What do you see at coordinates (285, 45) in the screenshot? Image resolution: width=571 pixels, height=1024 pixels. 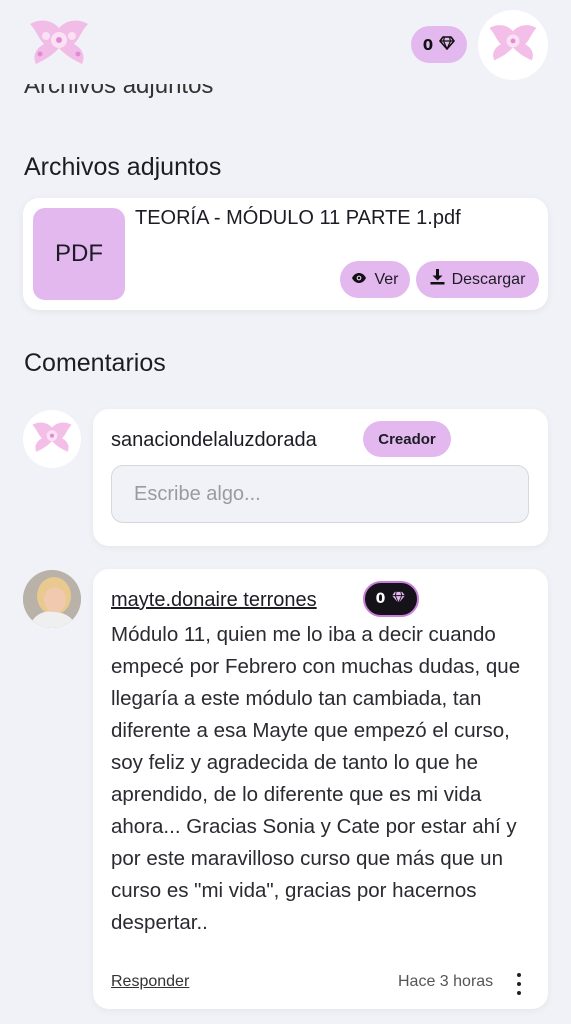 I see `top-bar: 0` at bounding box center [285, 45].